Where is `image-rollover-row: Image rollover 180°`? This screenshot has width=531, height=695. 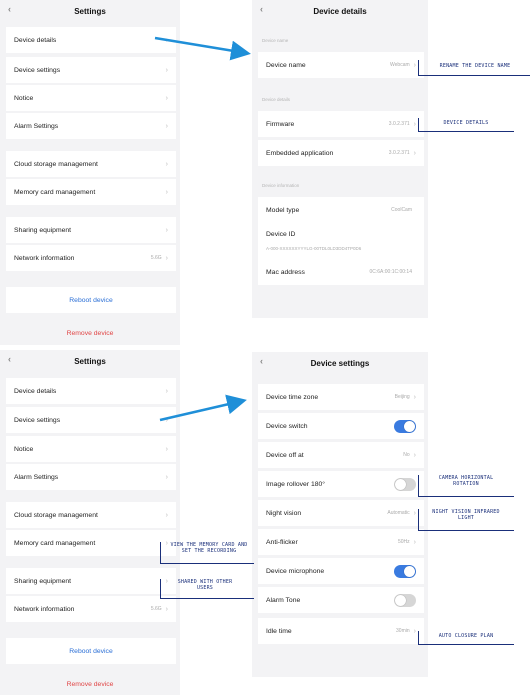 image-rollover-row: Image rollover 180° is located at coordinates (341, 484).